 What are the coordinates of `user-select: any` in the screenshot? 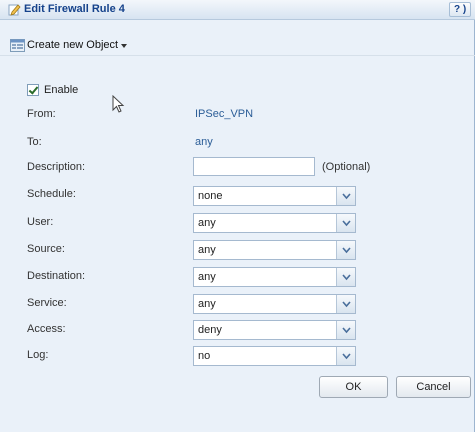 It's located at (274, 223).